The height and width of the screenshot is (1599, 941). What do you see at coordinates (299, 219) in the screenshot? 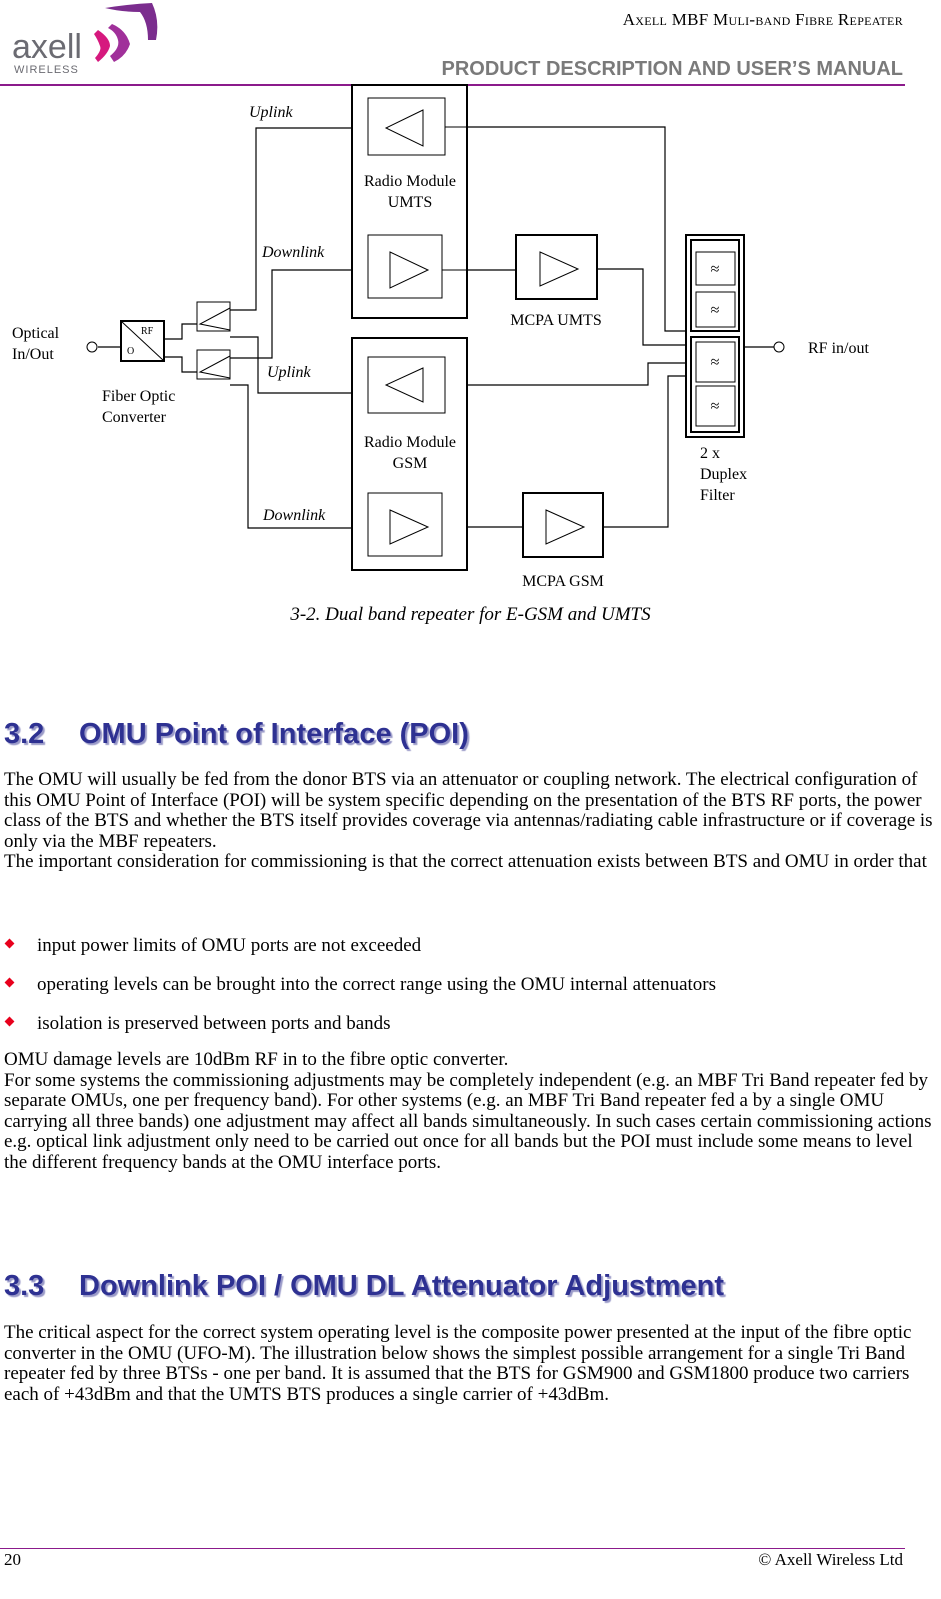
I see `uplink-umts-line` at bounding box center [299, 219].